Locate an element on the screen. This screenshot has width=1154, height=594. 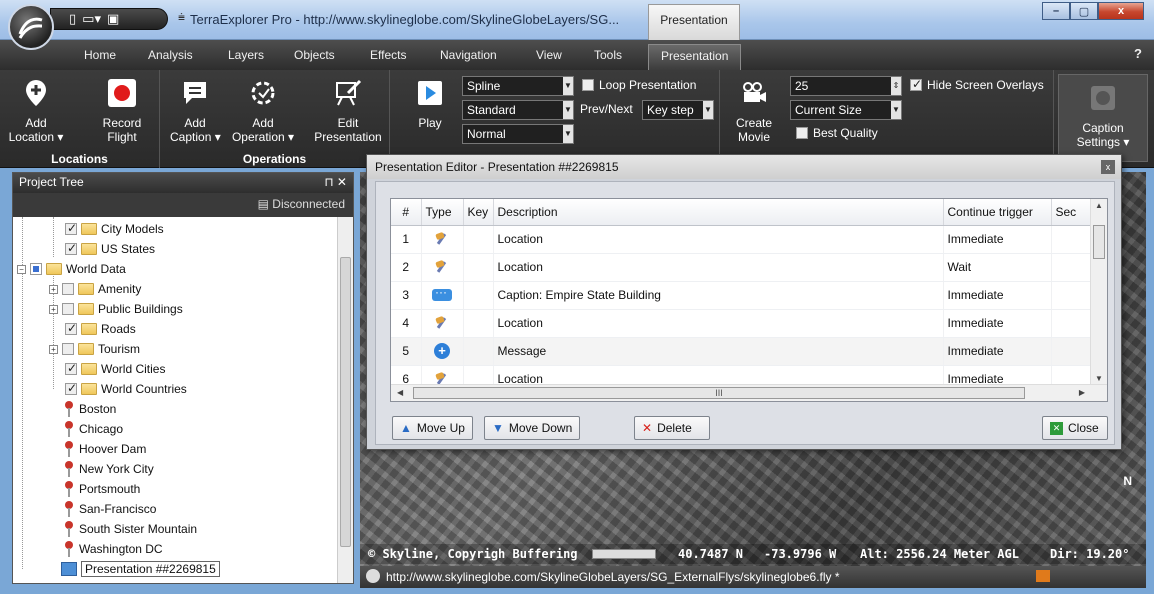
fps-stepper: 25 ⇕ is located at coordinates (846, 86).